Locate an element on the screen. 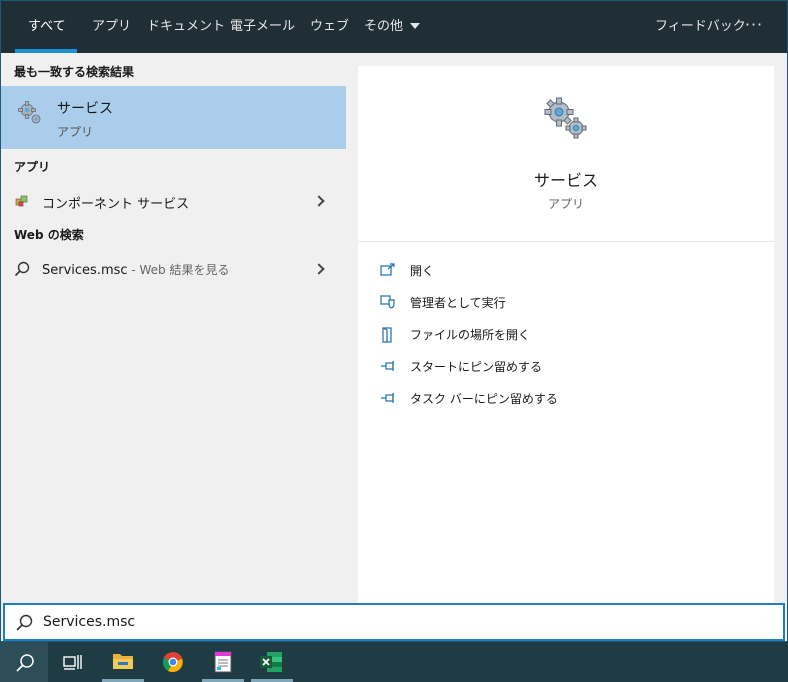  app-result-component-services: コンポーネント サービス is located at coordinates (173, 201).